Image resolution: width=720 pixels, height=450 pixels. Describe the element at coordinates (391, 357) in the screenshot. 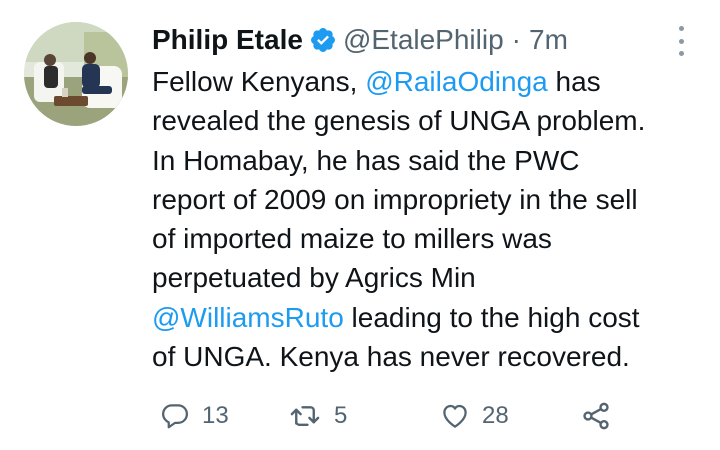

I see `tweet-text-segment: of UNGA. Kenya has never recovered.` at that location.